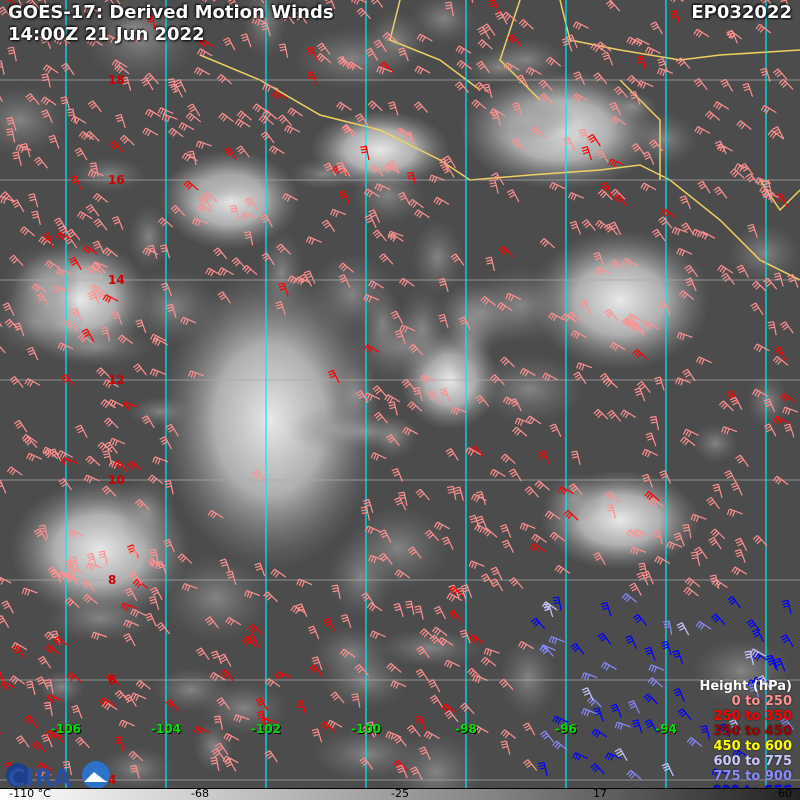 The width and height of the screenshot is (800, 800). What do you see at coordinates (171, 12) in the screenshot?
I see `product-title: GOES-17: Derived Motion Winds` at bounding box center [171, 12].